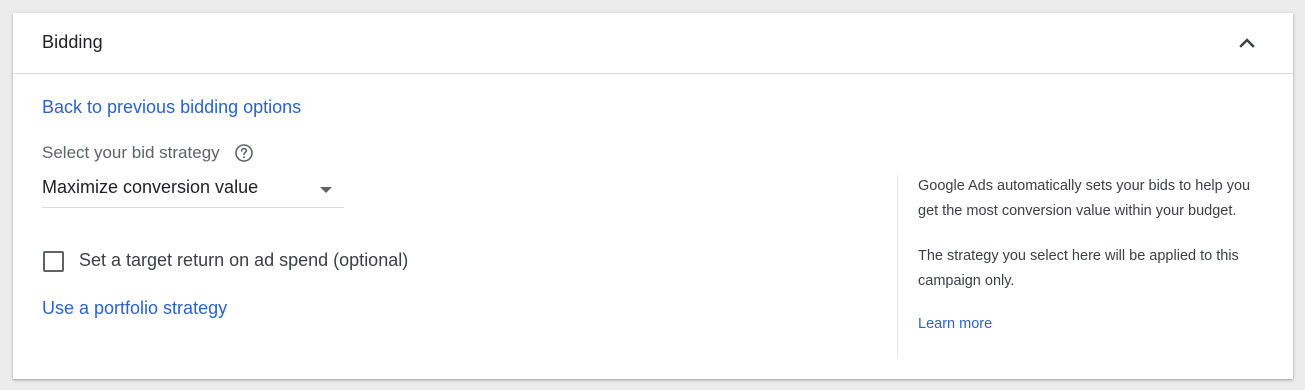 This screenshot has width=1305, height=390. I want to click on section-title: Bidding, so click(72, 42).